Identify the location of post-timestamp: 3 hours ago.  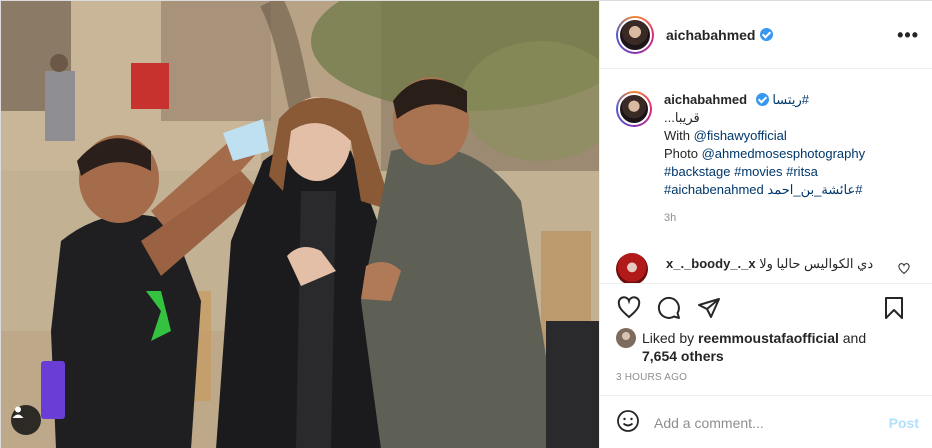
(651, 377).